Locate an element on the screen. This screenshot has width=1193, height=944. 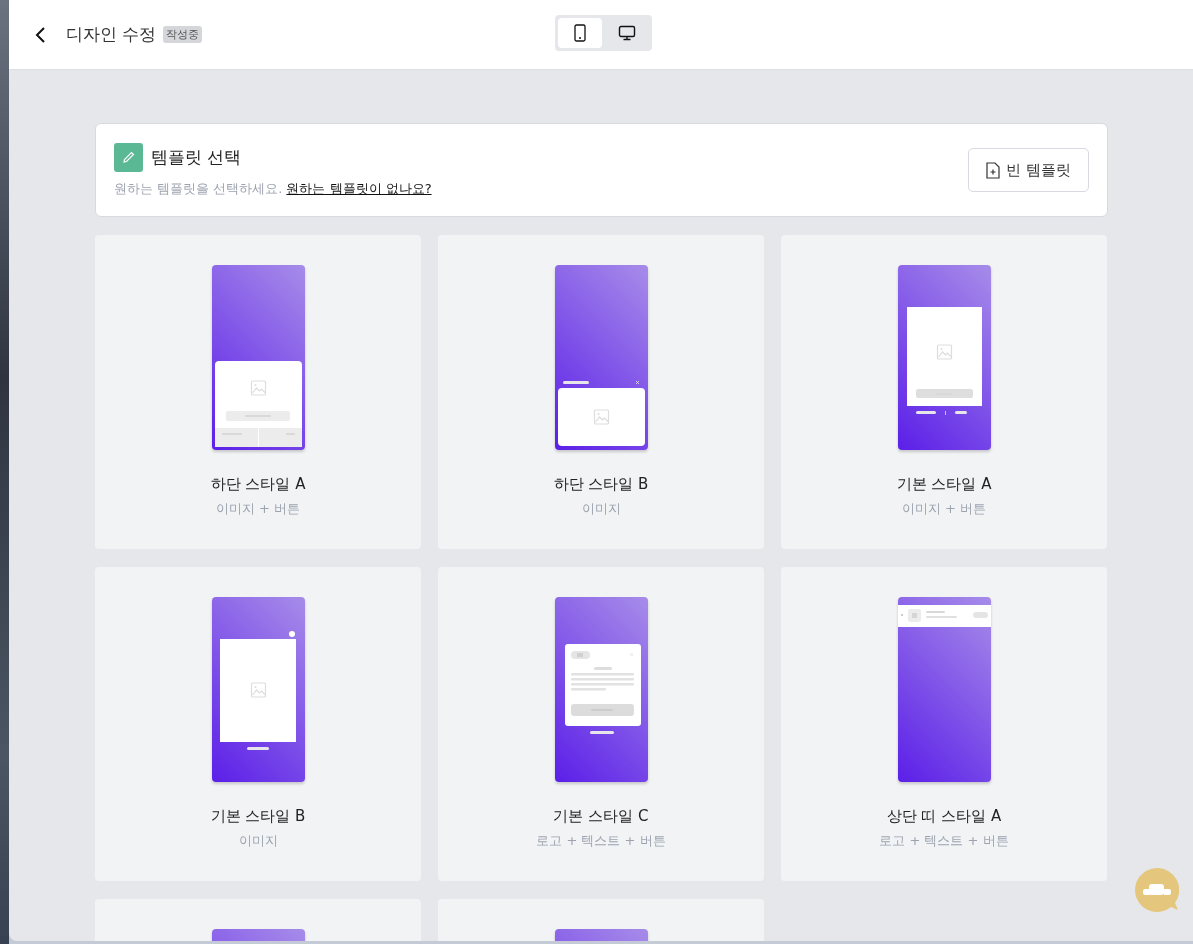
template-card: 하단 스타일 B 이미지 is located at coordinates (601, 392).